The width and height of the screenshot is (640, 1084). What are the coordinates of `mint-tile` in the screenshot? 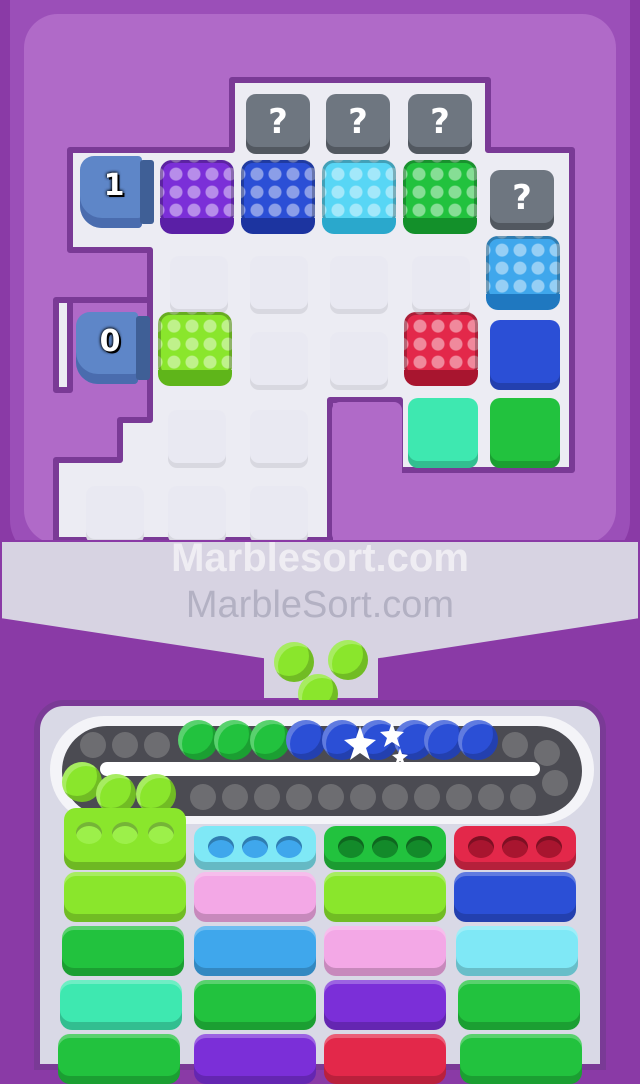 It's located at (443, 433).